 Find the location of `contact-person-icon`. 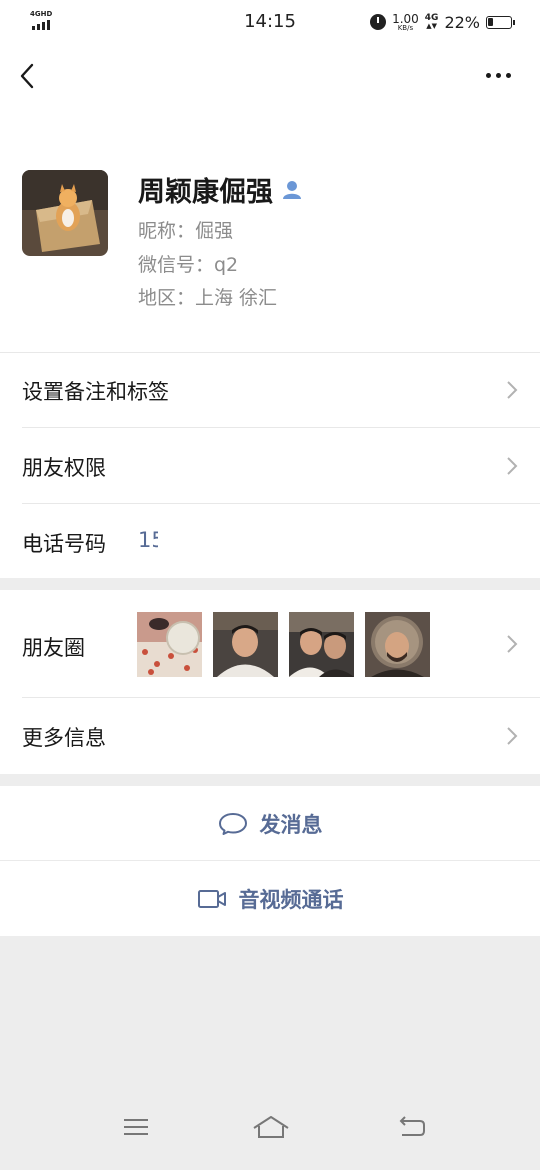

contact-person-icon is located at coordinates (292, 189).